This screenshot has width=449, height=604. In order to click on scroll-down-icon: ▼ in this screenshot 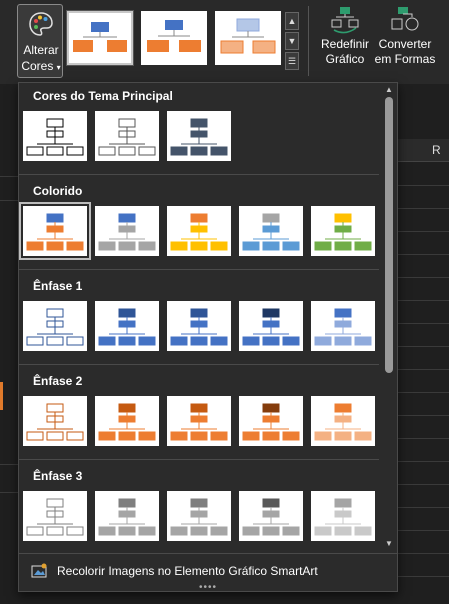, I will do `click(389, 544)`.